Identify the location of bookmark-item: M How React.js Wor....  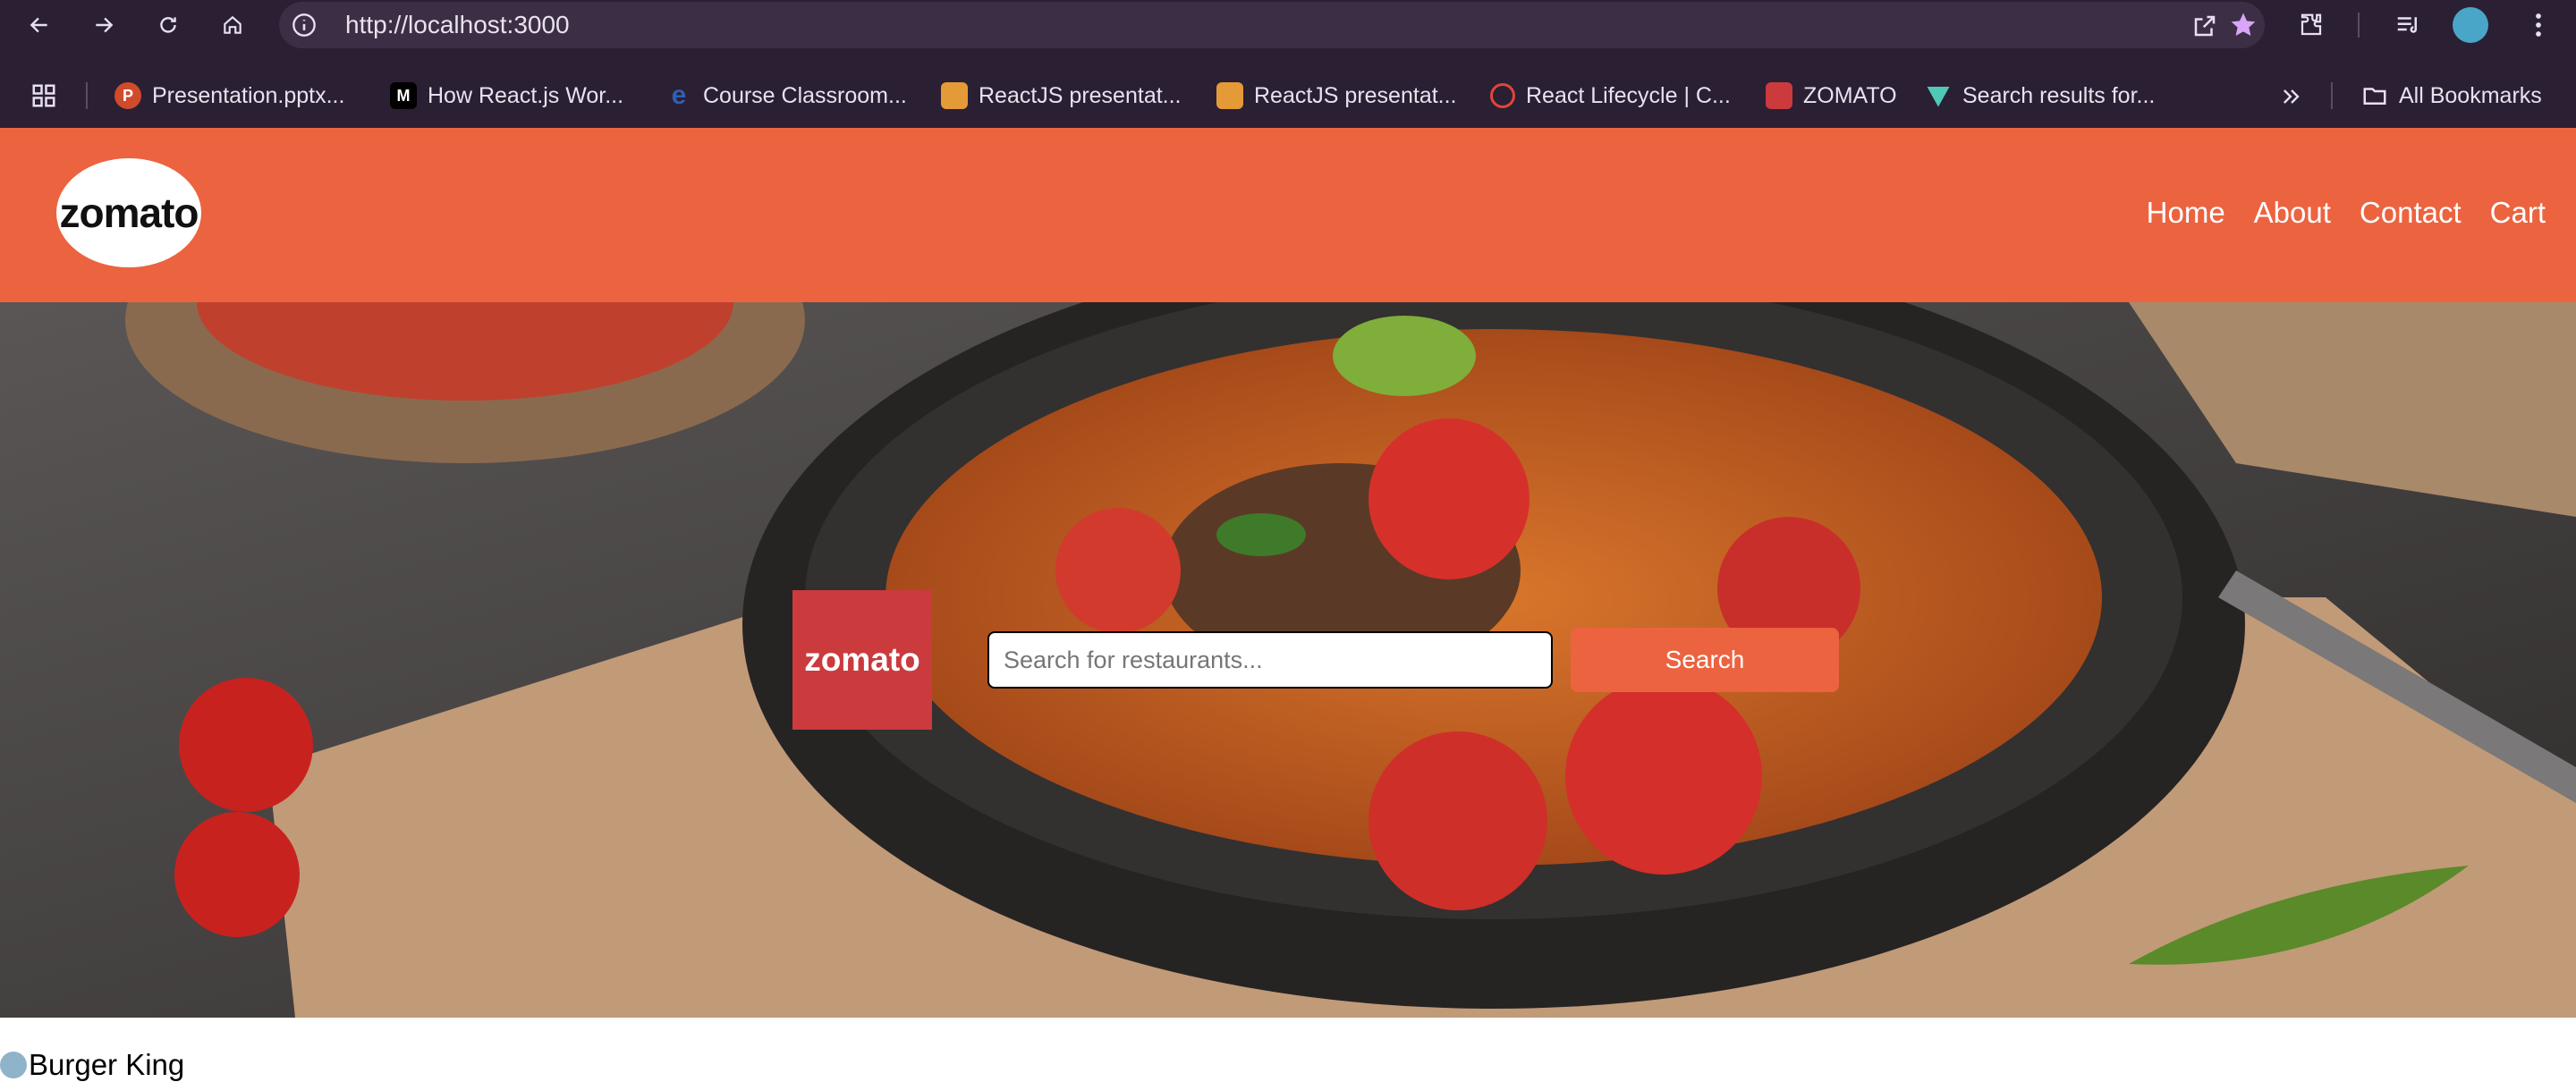
(506, 95).